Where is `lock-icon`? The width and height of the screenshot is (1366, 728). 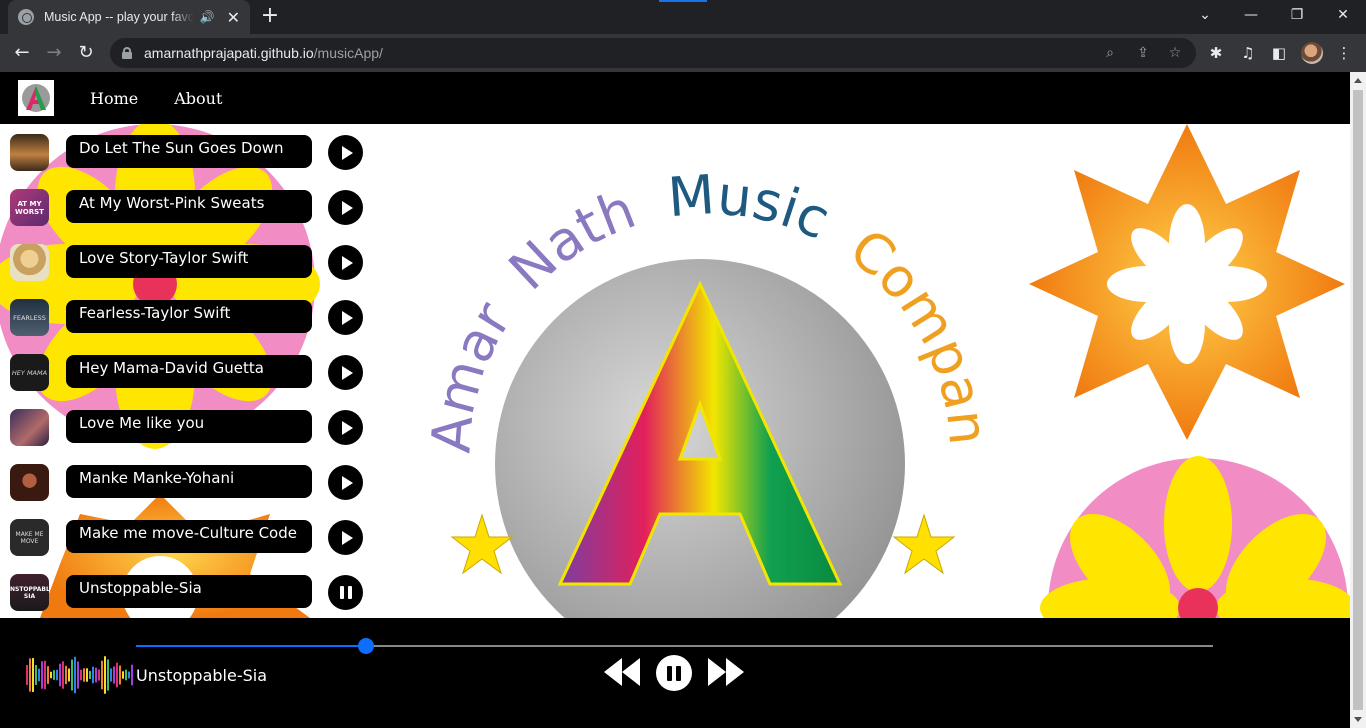
lock-icon is located at coordinates (127, 53).